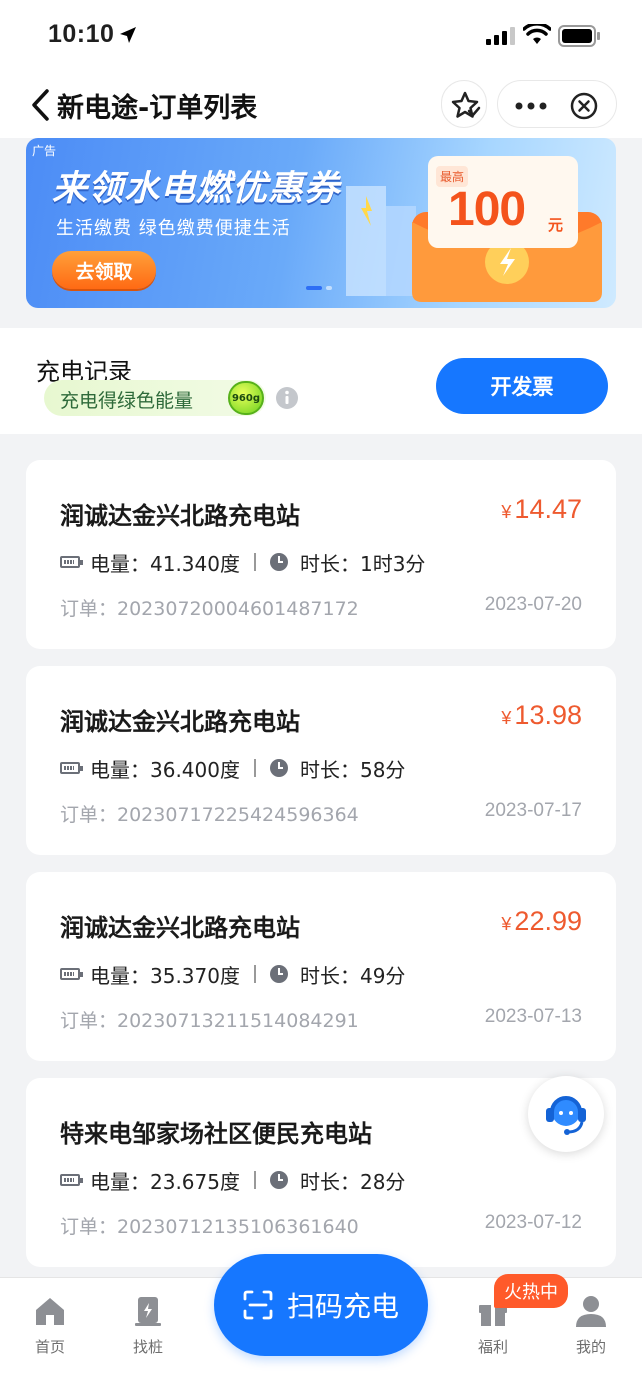  What do you see at coordinates (287, 398) in the screenshot?
I see `info-icon` at bounding box center [287, 398].